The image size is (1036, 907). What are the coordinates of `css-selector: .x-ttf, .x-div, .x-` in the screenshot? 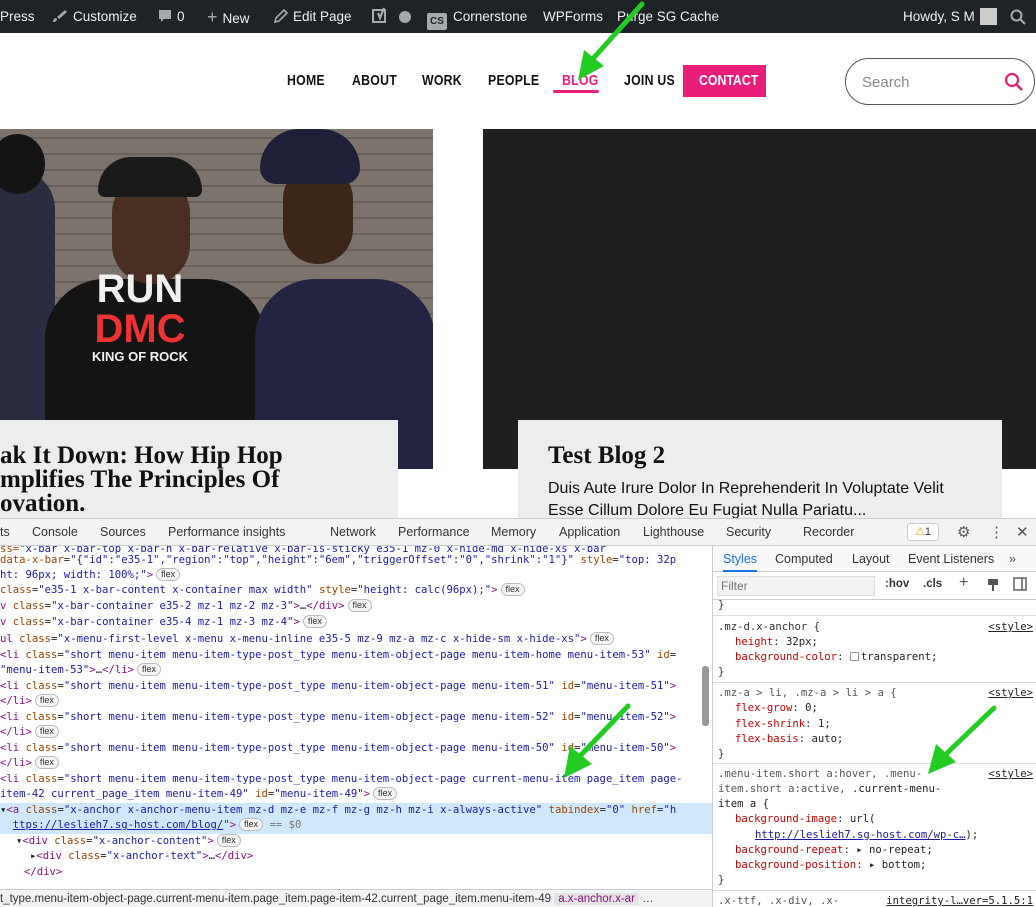 It's located at (778, 900).